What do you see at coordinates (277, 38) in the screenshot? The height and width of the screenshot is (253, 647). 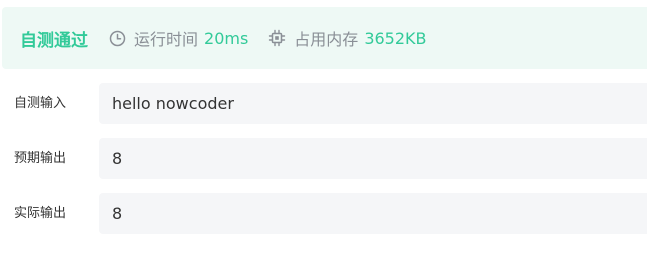 I see `chip-icon` at bounding box center [277, 38].